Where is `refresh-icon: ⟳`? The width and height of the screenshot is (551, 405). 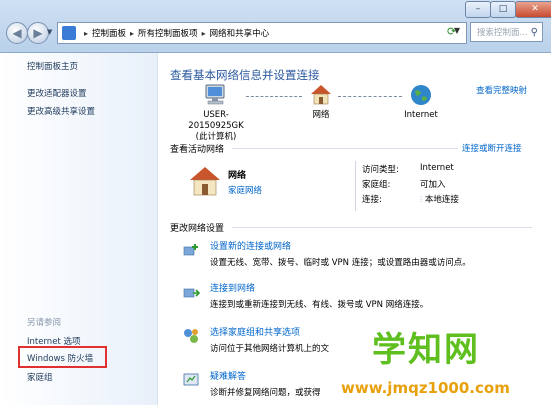 refresh-icon: ⟳ is located at coordinates (451, 31).